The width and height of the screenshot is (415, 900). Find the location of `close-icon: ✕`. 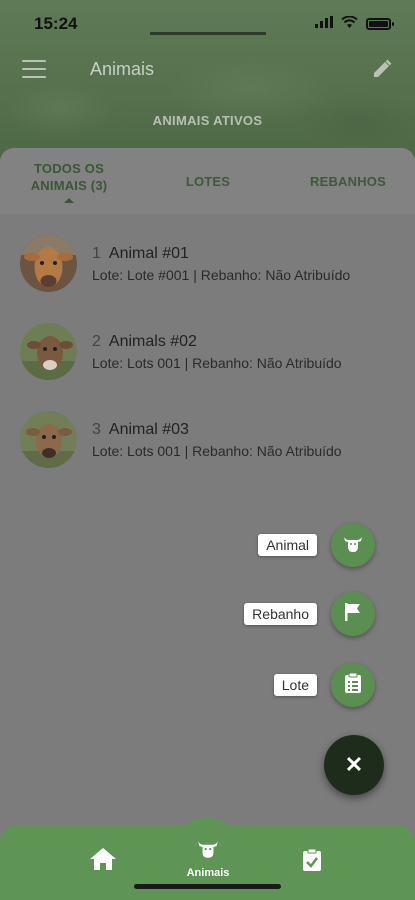

close-icon: ✕ is located at coordinates (354, 764).